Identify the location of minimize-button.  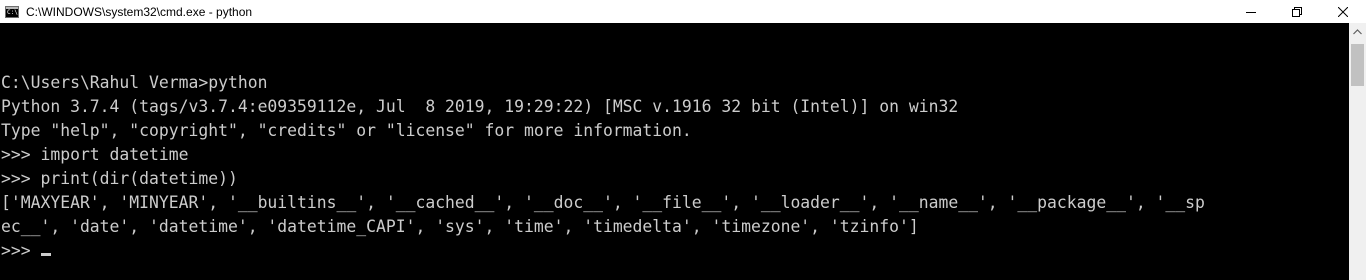
(1251, 11).